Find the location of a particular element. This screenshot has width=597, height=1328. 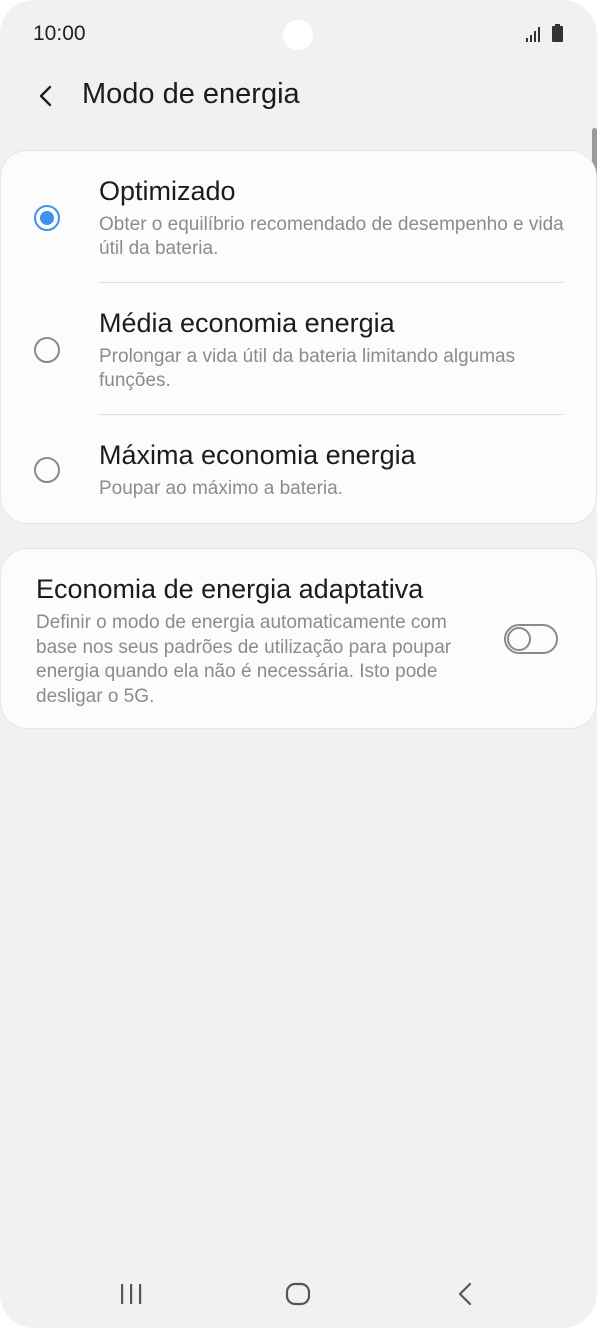

status-bar: 10:00 is located at coordinates (298, 34).